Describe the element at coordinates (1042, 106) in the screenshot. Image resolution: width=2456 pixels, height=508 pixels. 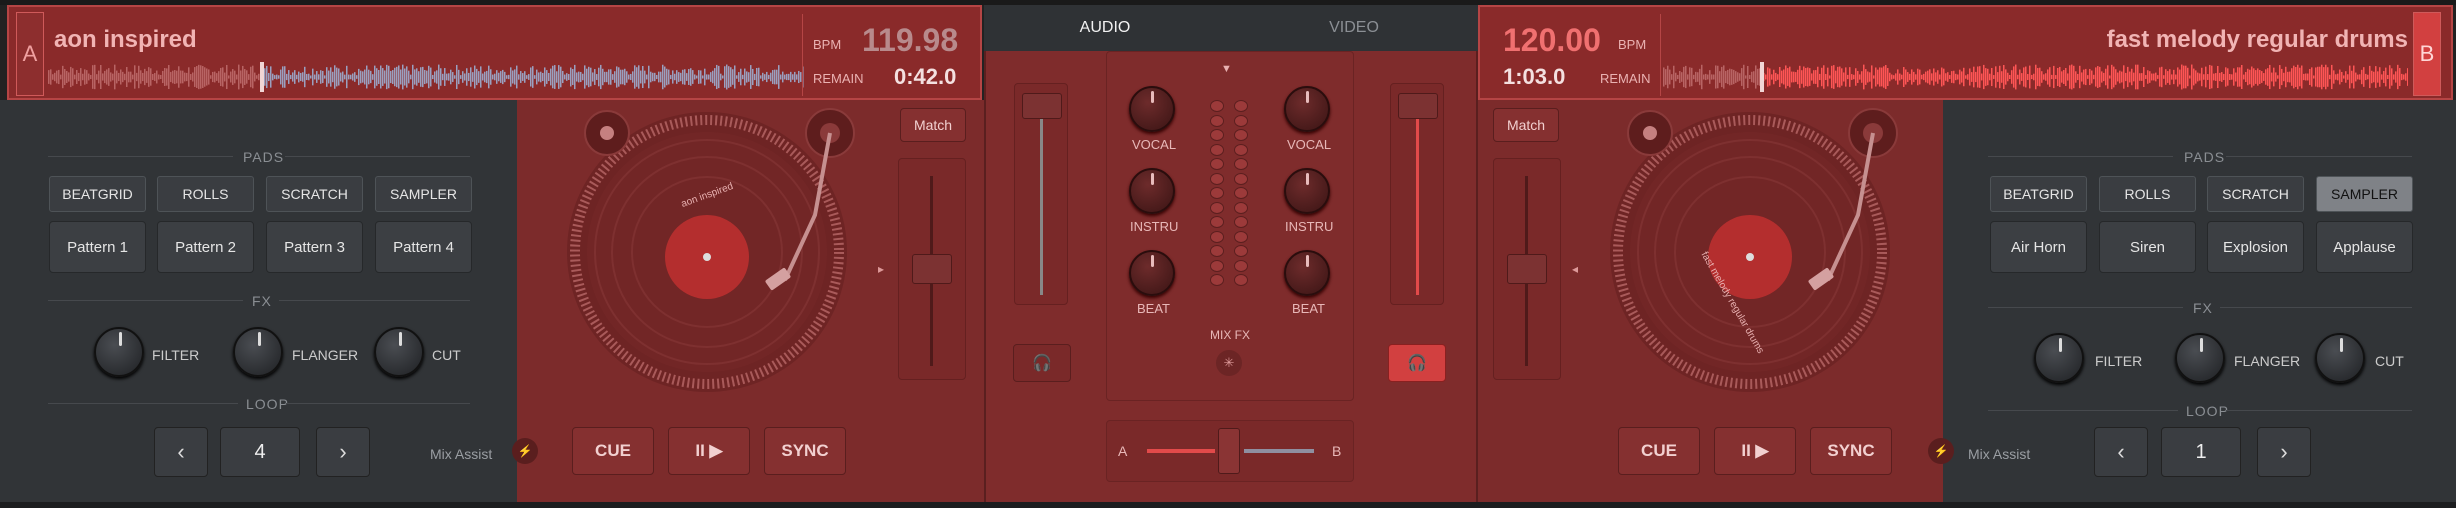
I see `mixer-left-channel-fader-handle` at that location.